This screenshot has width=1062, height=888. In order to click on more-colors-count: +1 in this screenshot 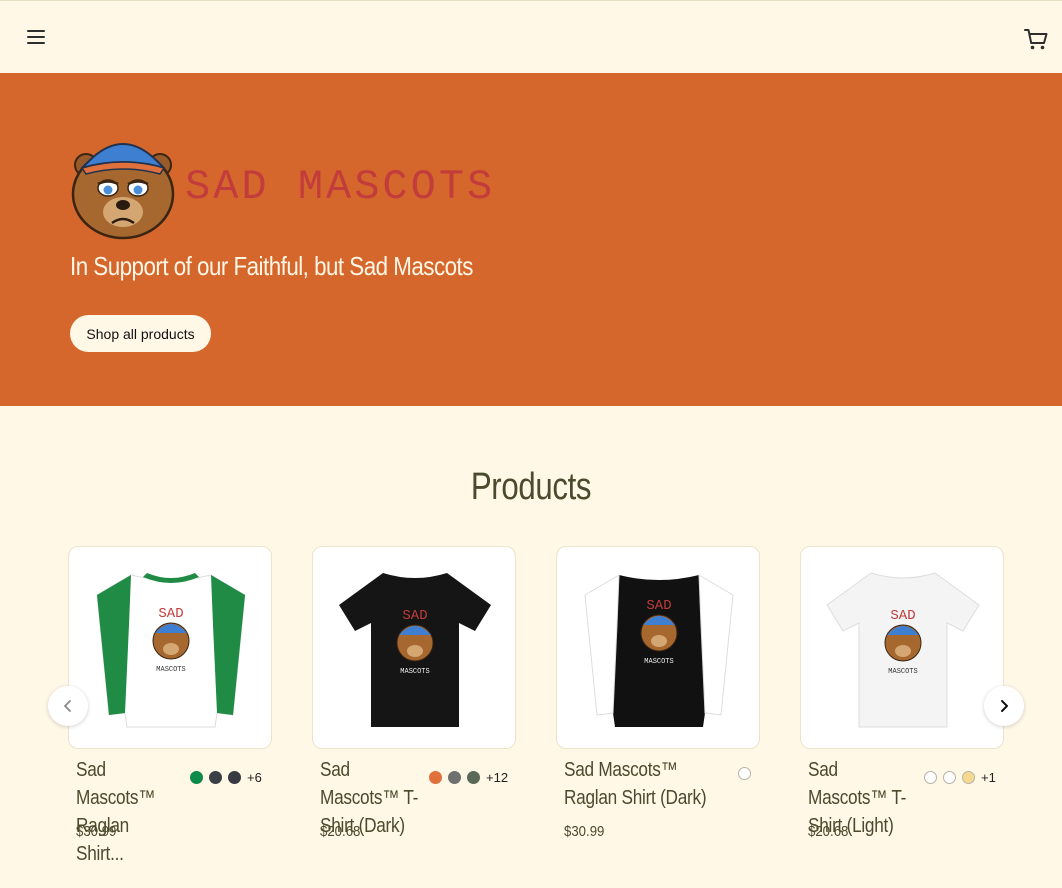, I will do `click(988, 777)`.